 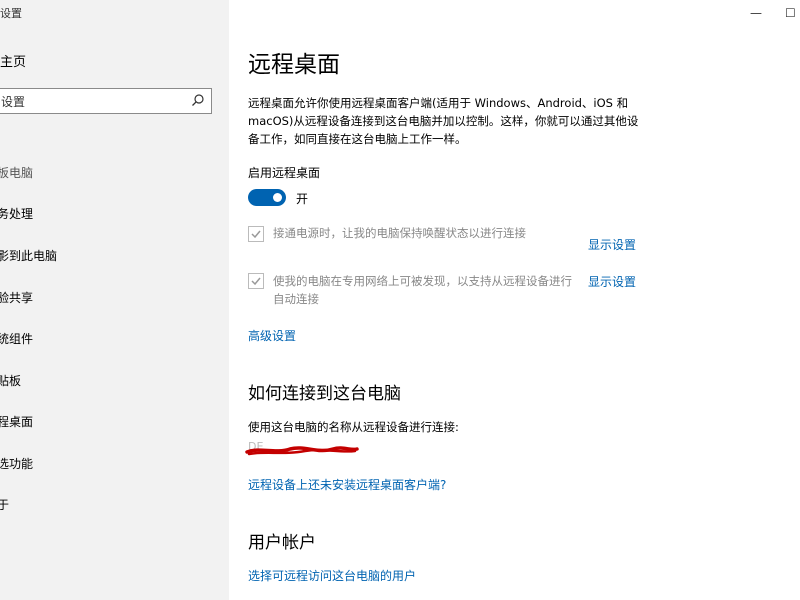 I want to click on discoverable-checkbox, so click(x=256, y=281).